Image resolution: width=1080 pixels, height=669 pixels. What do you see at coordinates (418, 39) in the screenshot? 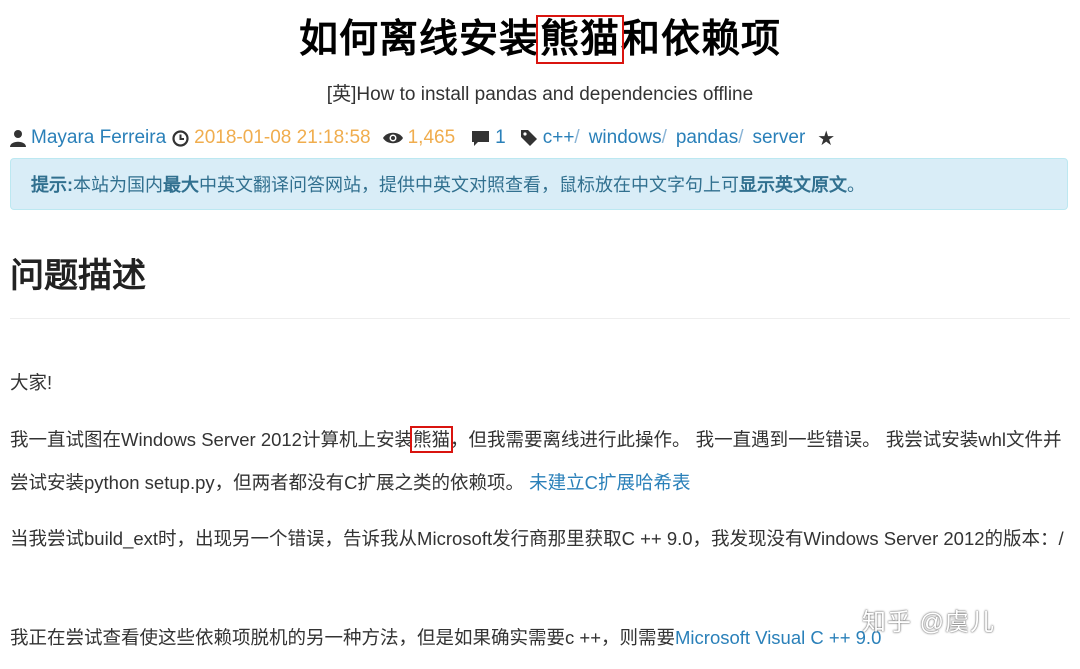
I see `title-prefix: 如何离线安装` at bounding box center [418, 39].